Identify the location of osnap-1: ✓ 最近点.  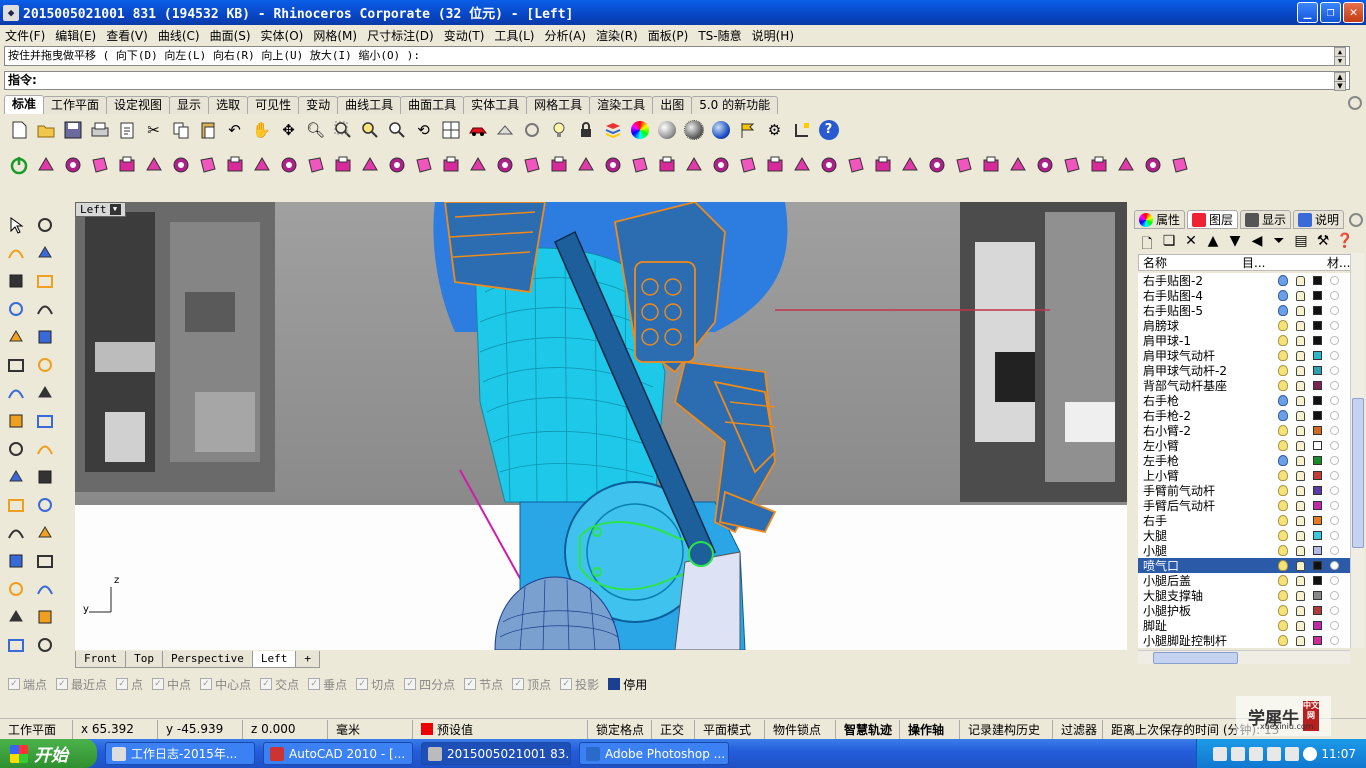
(81, 684).